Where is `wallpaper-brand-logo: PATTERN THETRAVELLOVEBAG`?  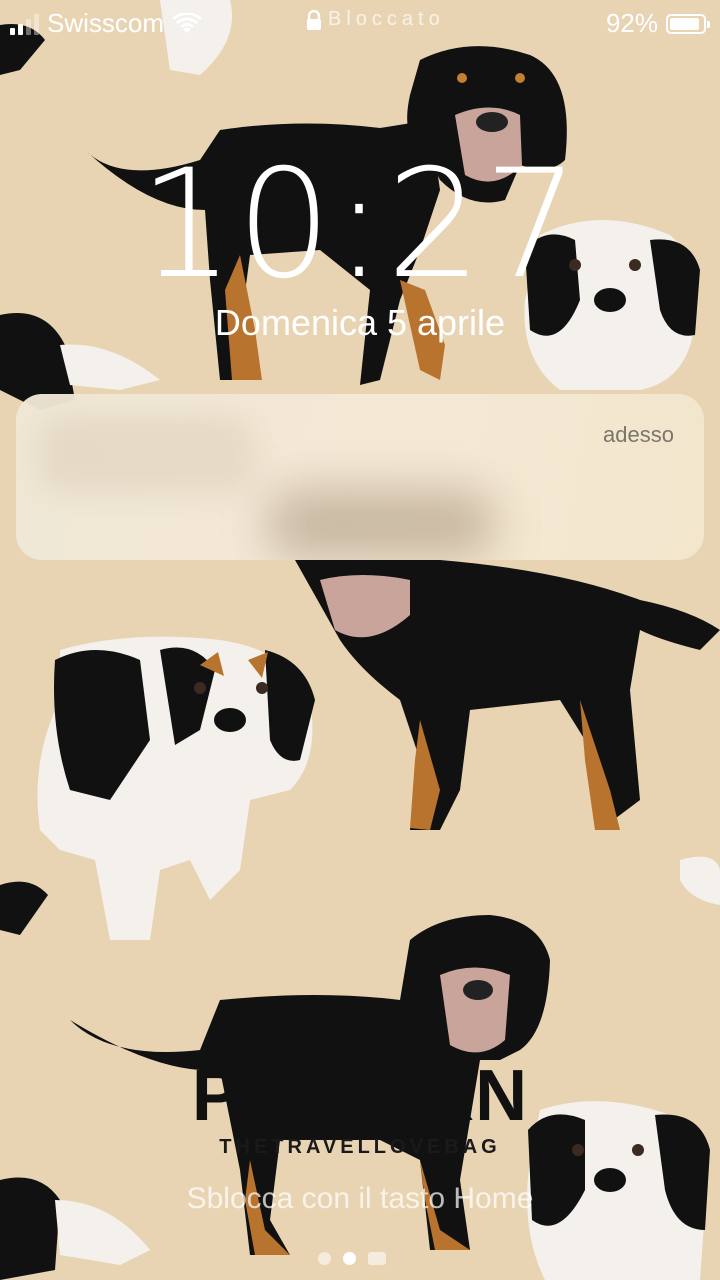 wallpaper-brand-logo: PATTERN THETRAVELLOVEBAG is located at coordinates (360, 1108).